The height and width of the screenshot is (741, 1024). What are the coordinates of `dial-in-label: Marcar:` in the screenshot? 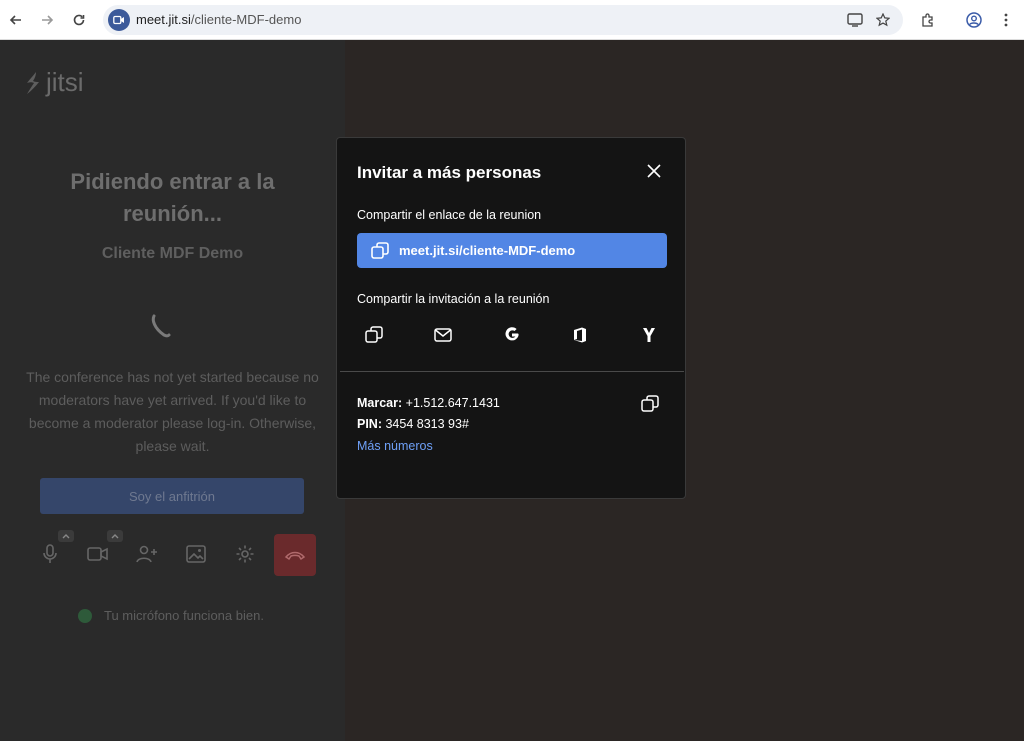 It's located at (380, 403).